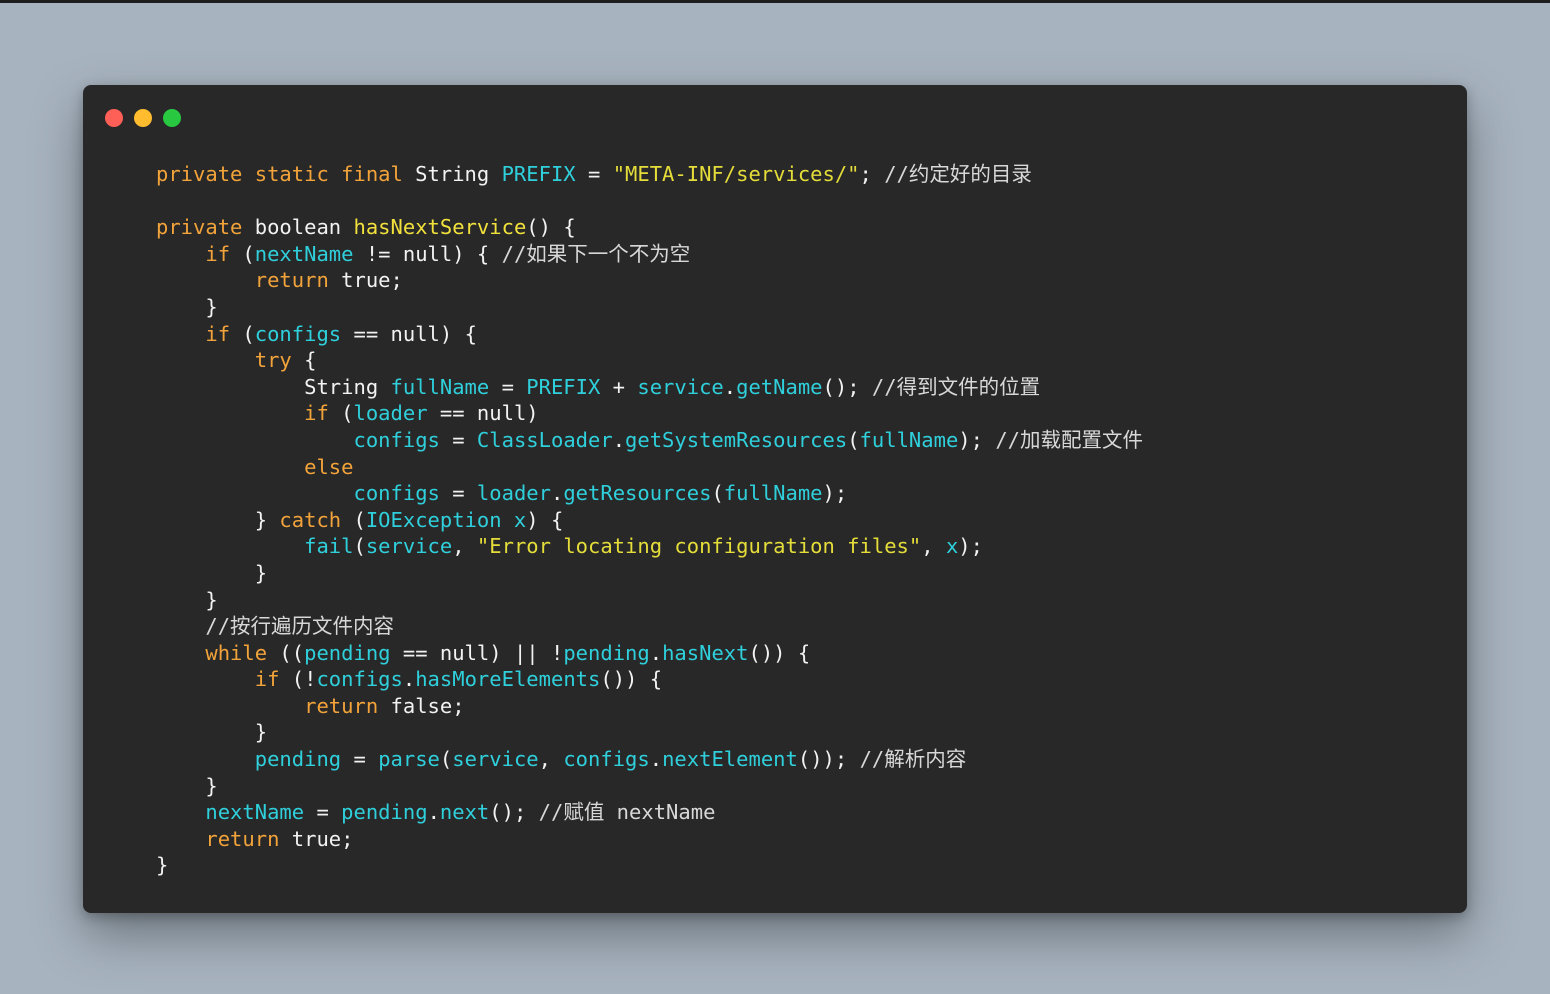 The width and height of the screenshot is (1550, 994). What do you see at coordinates (114, 118) in the screenshot?
I see `close-icon` at bounding box center [114, 118].